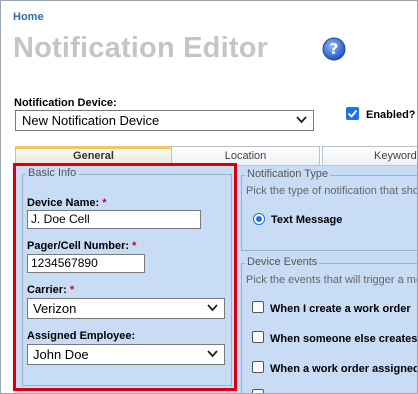  What do you see at coordinates (340, 309) in the screenshot?
I see `event-label: When I create a work order` at bounding box center [340, 309].